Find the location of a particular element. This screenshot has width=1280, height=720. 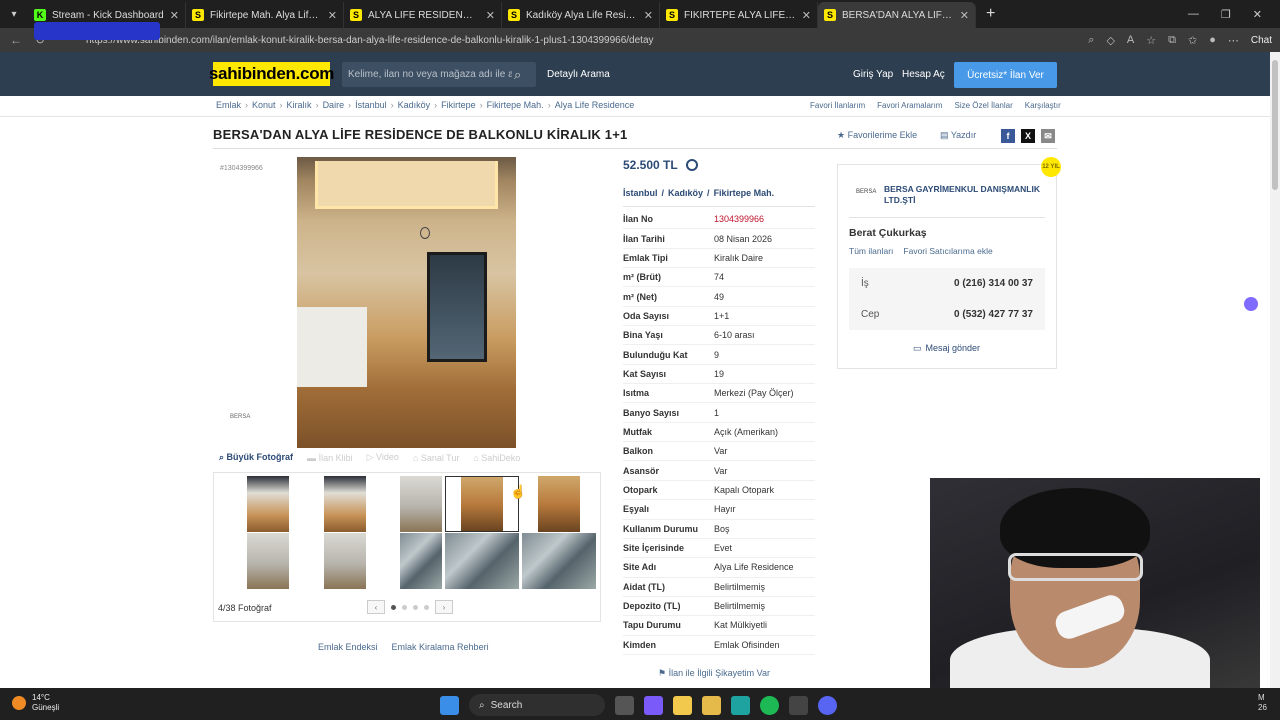

browser-tab: S Kadıköy Alya Life Residence Ferah ✕ is located at coordinates (581, 15).